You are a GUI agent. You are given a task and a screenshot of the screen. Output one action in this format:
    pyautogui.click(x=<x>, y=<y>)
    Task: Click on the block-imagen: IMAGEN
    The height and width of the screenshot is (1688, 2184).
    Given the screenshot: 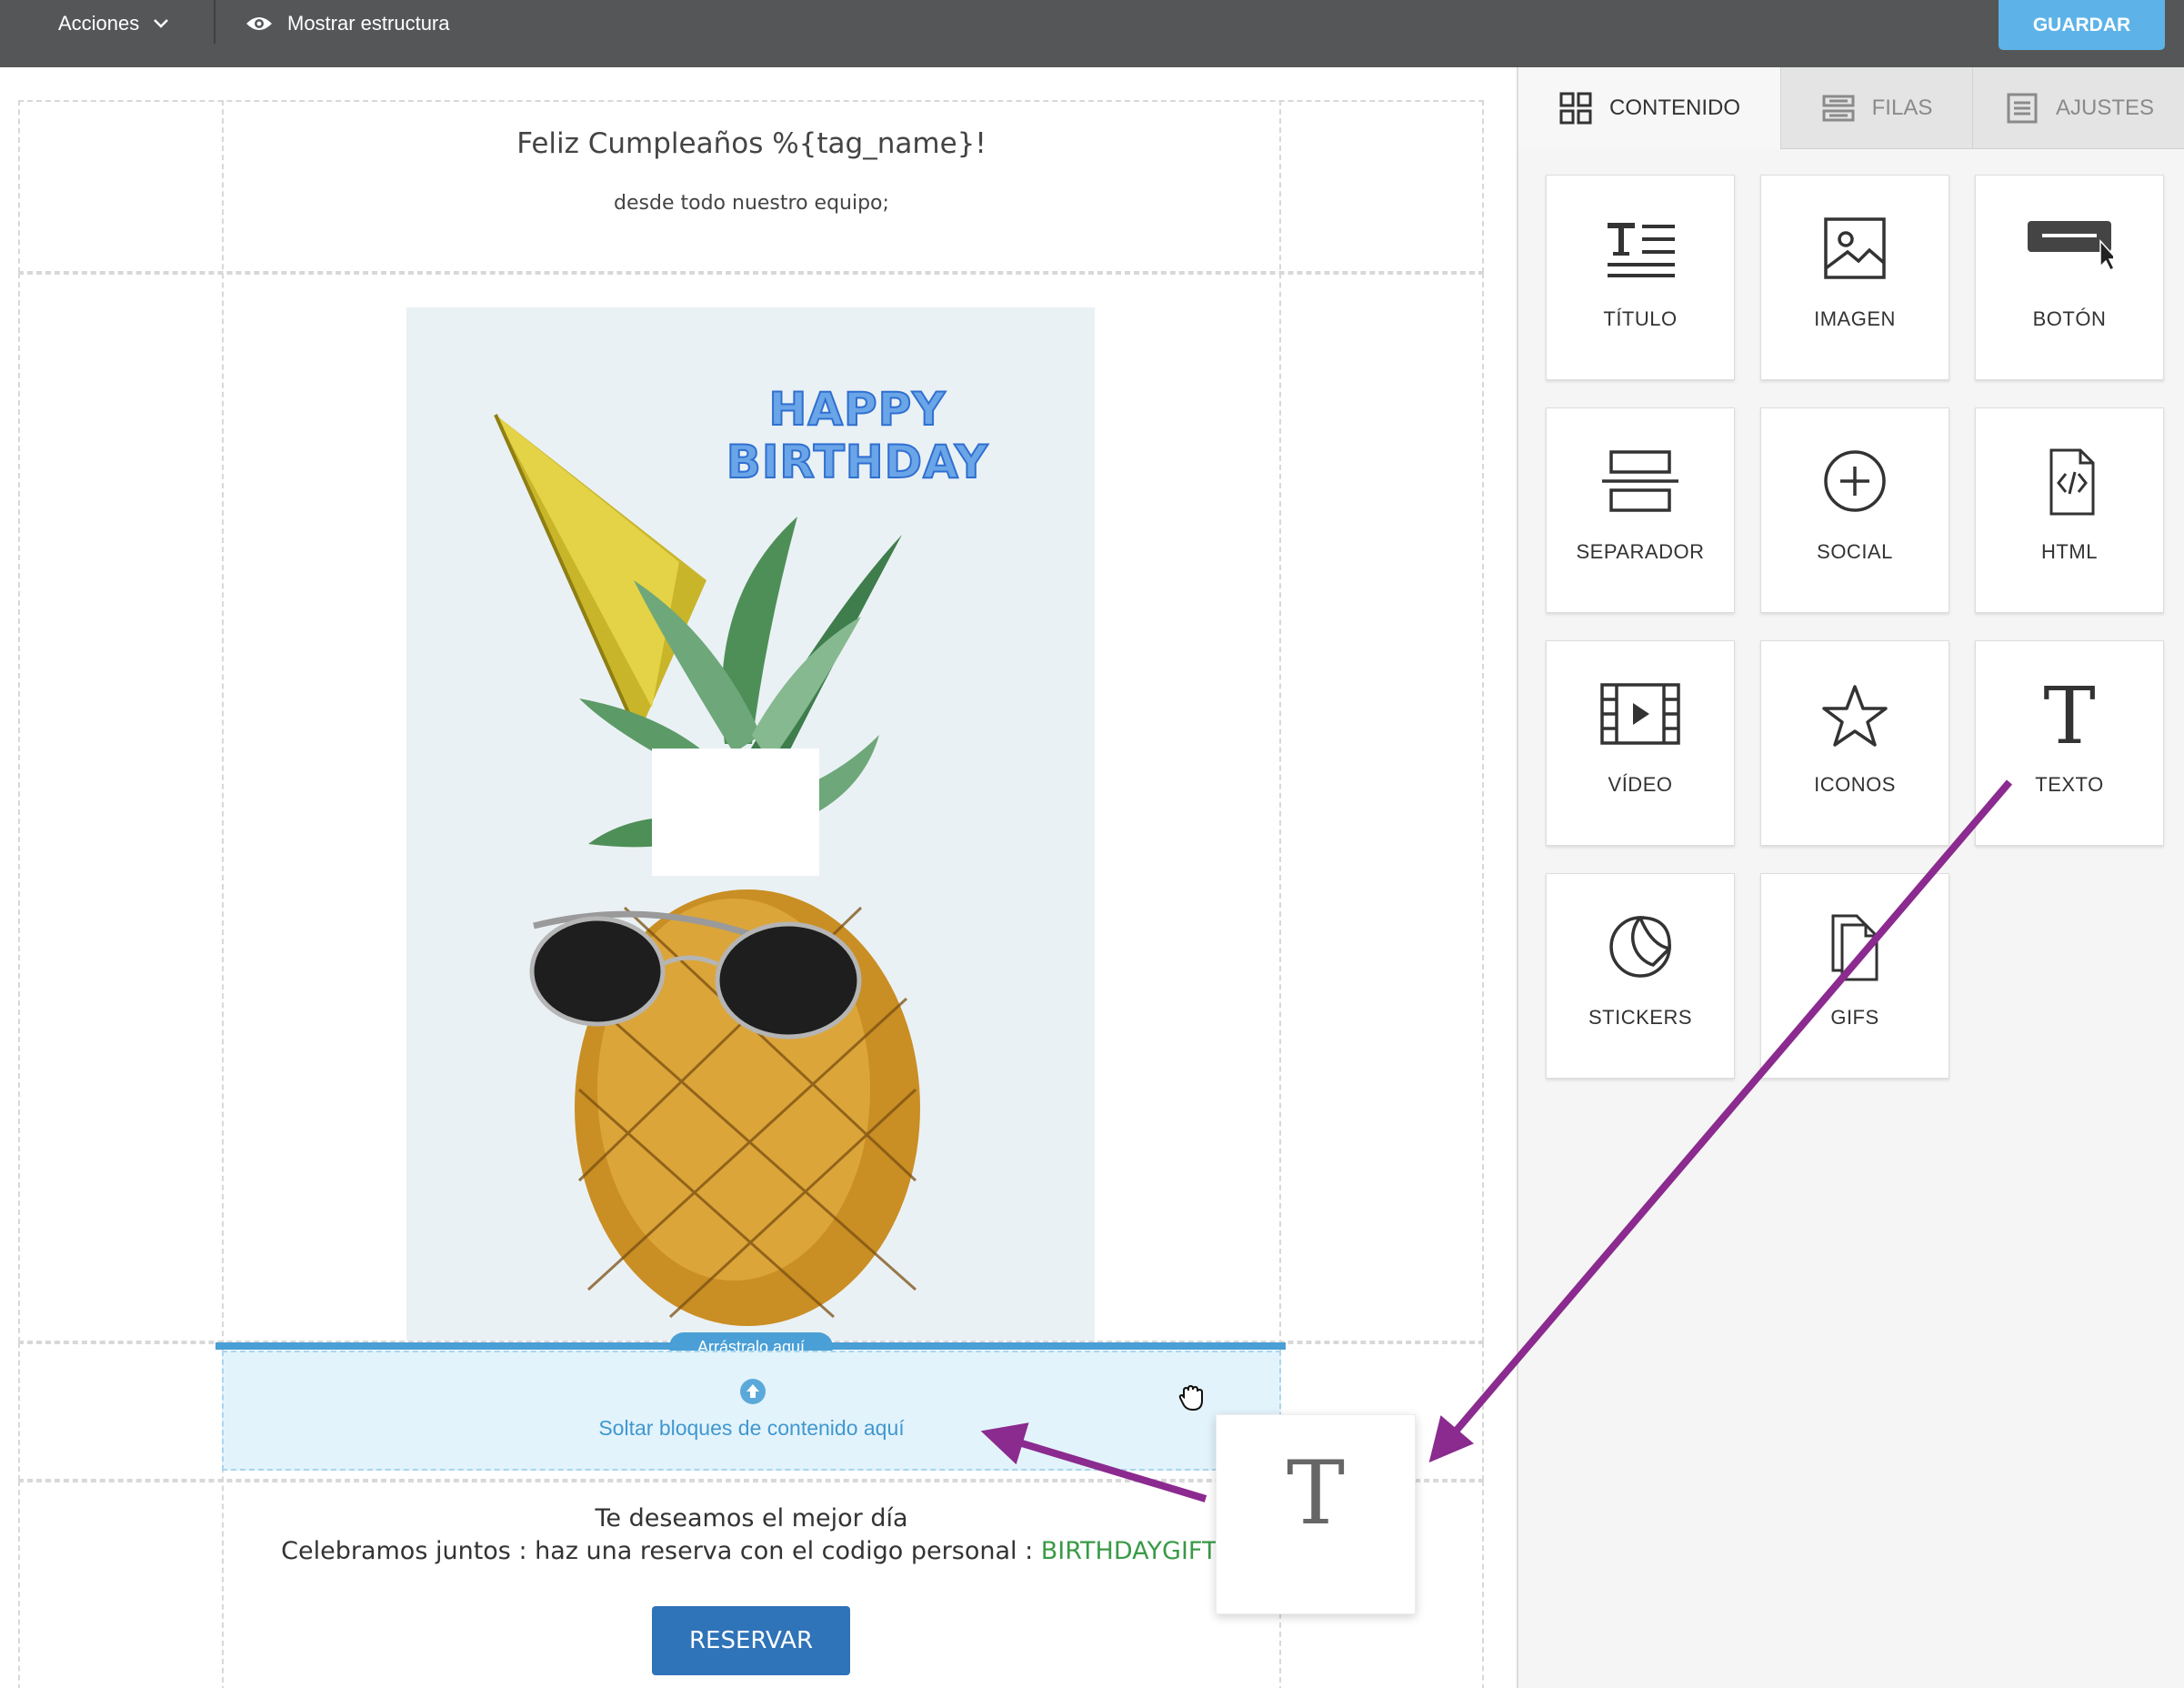 What is the action you would take?
    pyautogui.click(x=1854, y=277)
    